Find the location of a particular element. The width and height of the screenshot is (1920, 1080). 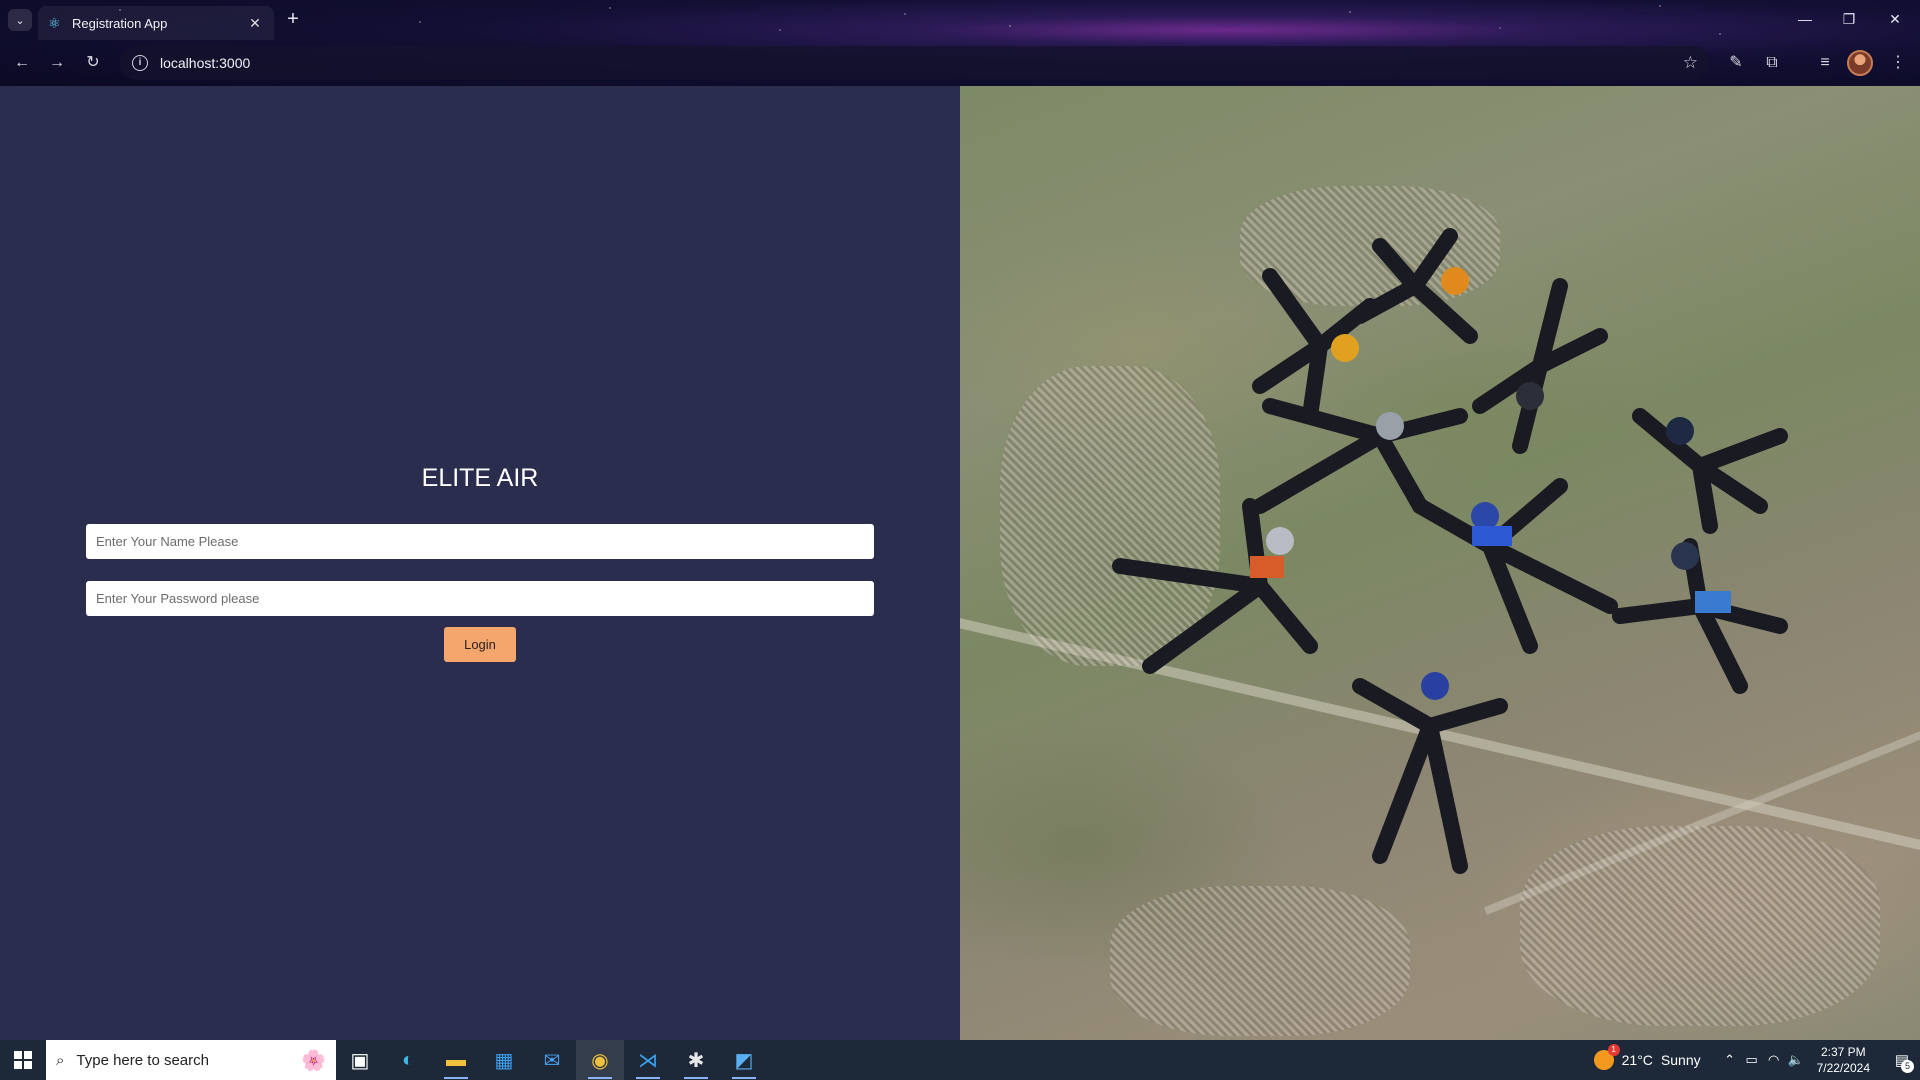

chevron-up-icon: ⌃ is located at coordinates (1730, 1060).